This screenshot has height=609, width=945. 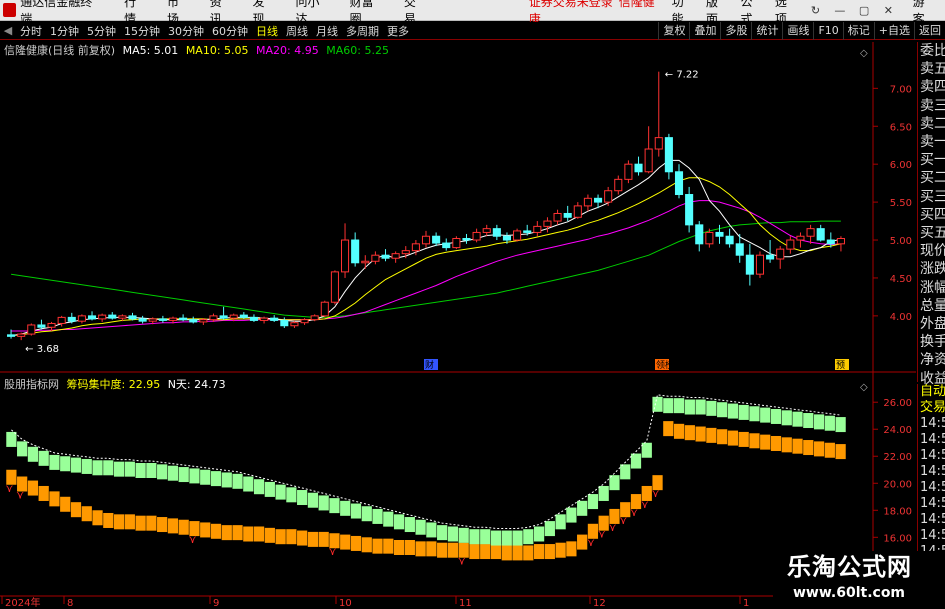 I want to click on prev-arrow-icon: ◀, so click(x=8, y=30).